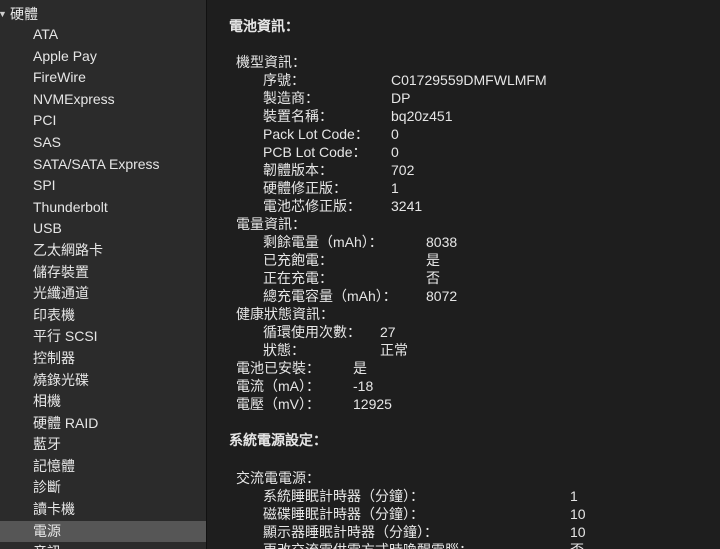  I want to click on property-label: 電壓（mV）：, so click(278, 404).